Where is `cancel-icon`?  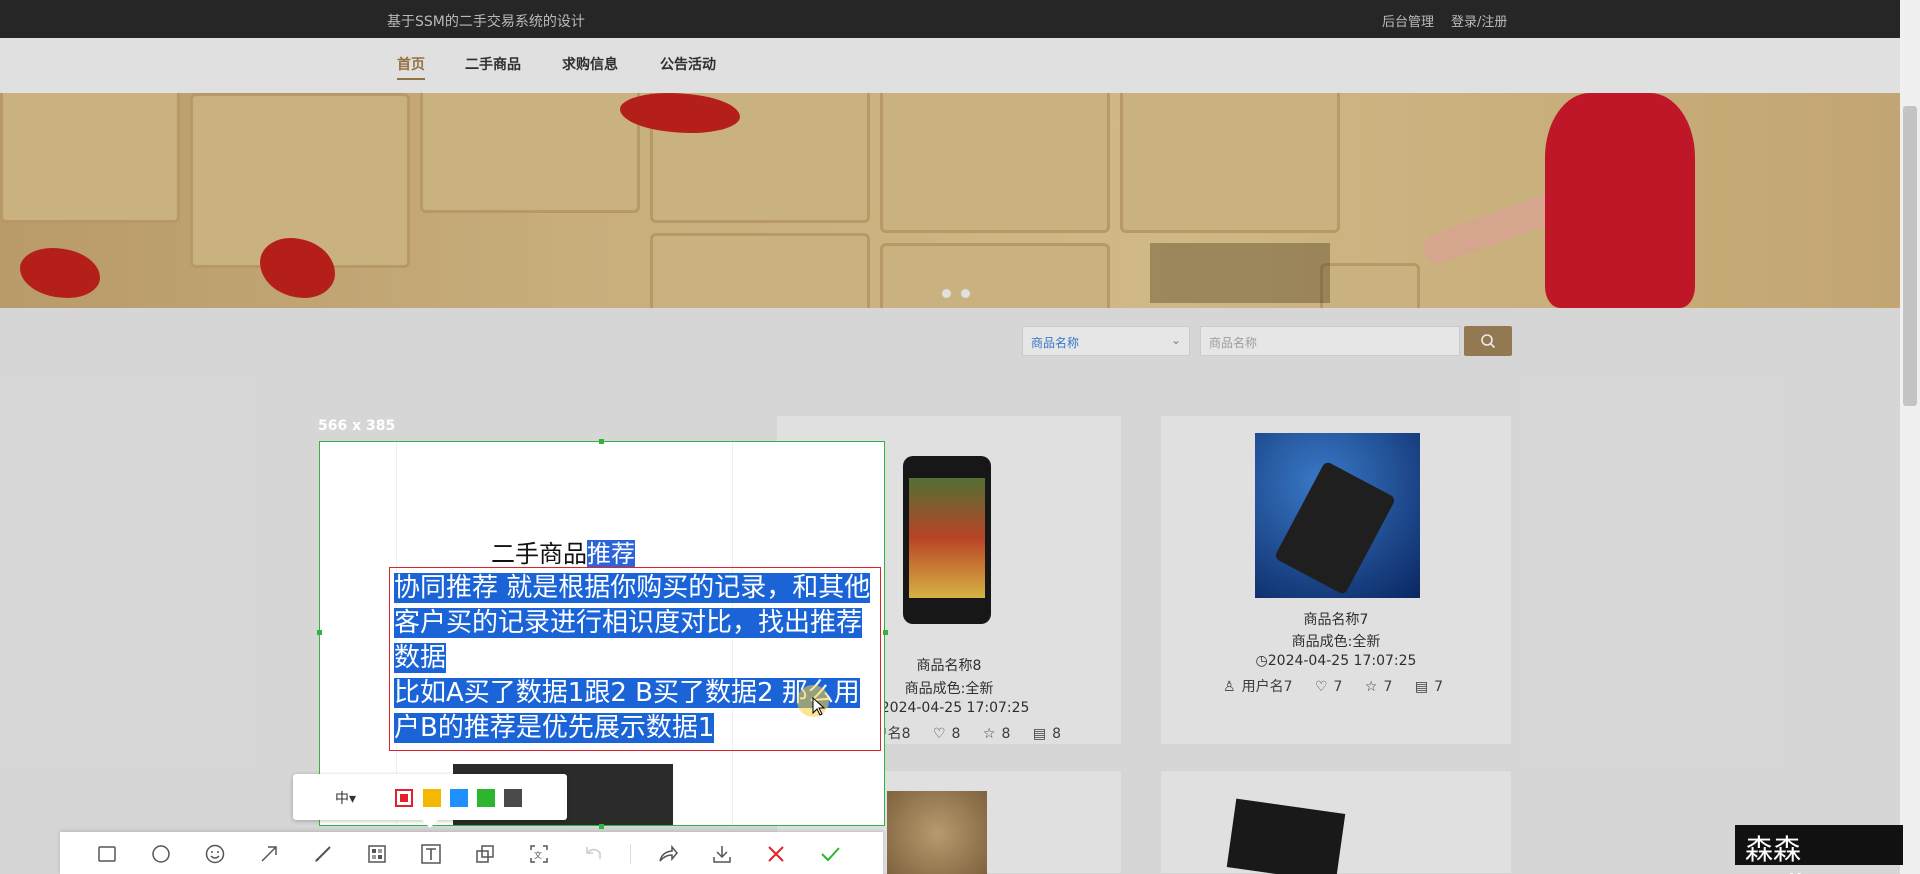 cancel-icon is located at coordinates (776, 854).